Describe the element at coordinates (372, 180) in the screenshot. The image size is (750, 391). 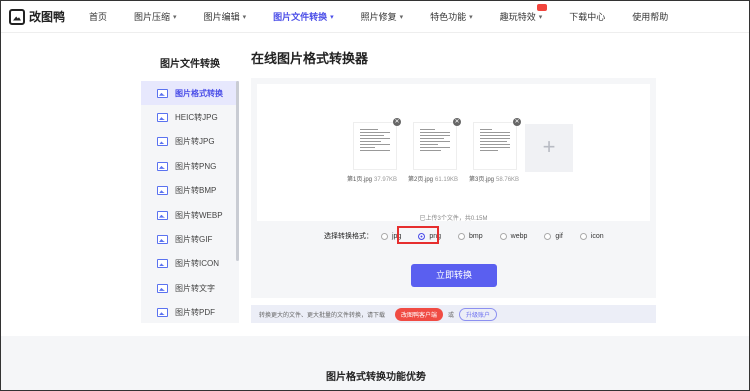
I see `file-label: 第1页.jpg 37.97KB` at that location.